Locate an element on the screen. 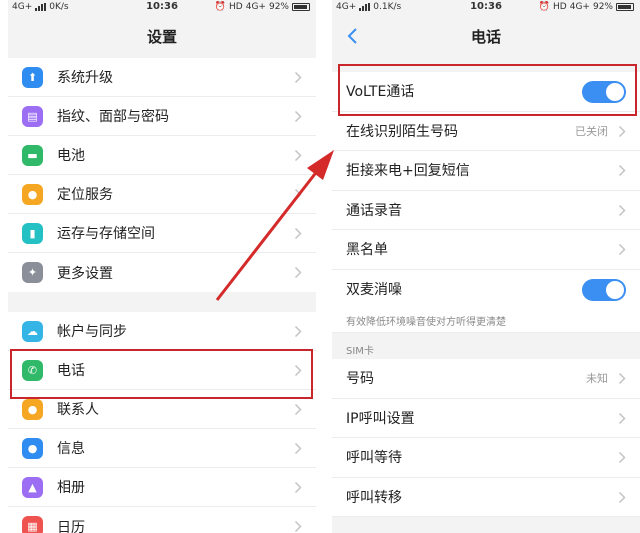 The image size is (640, 533). phone-setting-row: 黑名单 is located at coordinates (486, 250).